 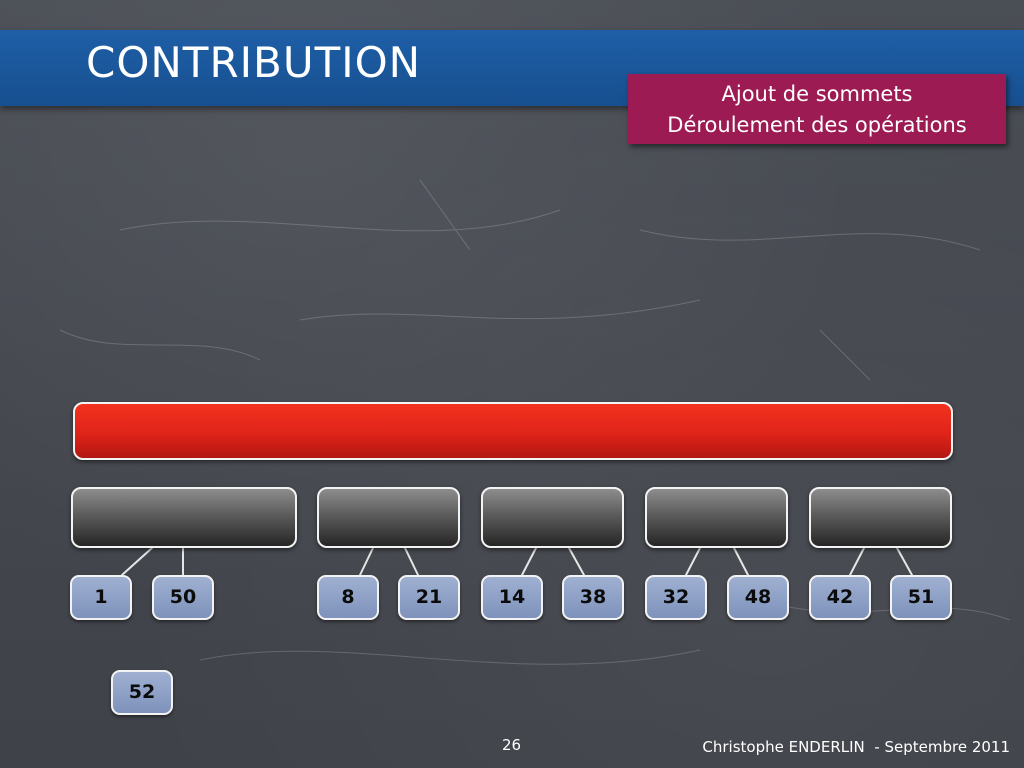 I want to click on leaf-node-14: 14, so click(x=512, y=597).